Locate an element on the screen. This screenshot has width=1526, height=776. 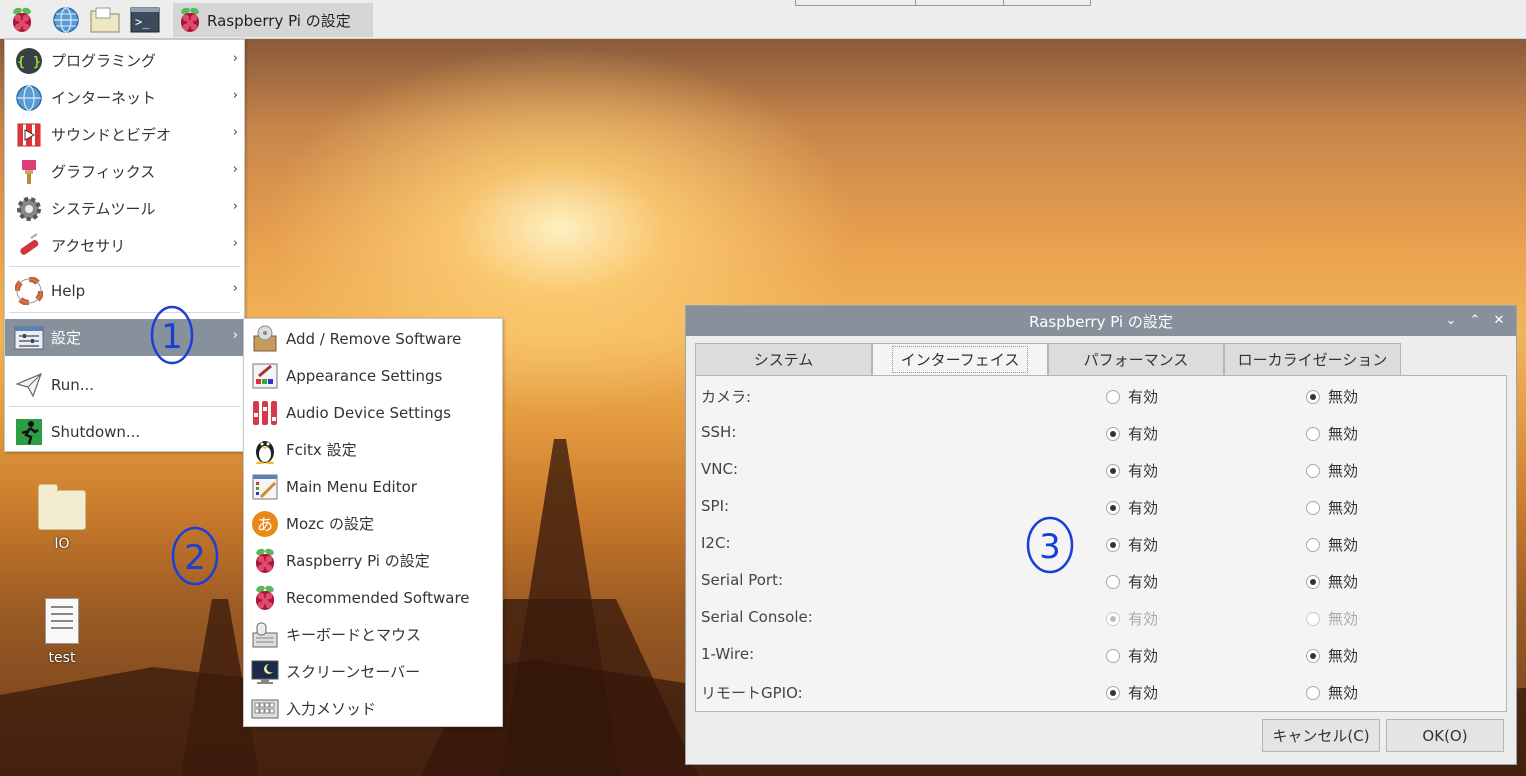
tab-localisation: ローカライゼーション is located at coordinates (1312, 359).